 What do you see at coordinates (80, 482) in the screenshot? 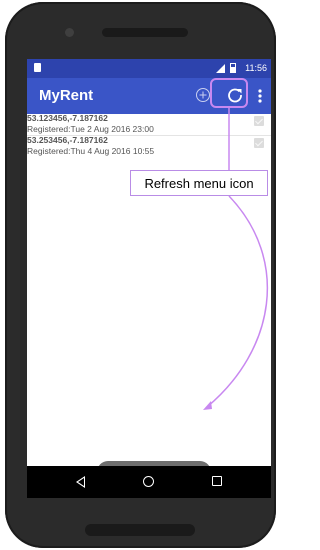
I see `back-icon` at bounding box center [80, 482].